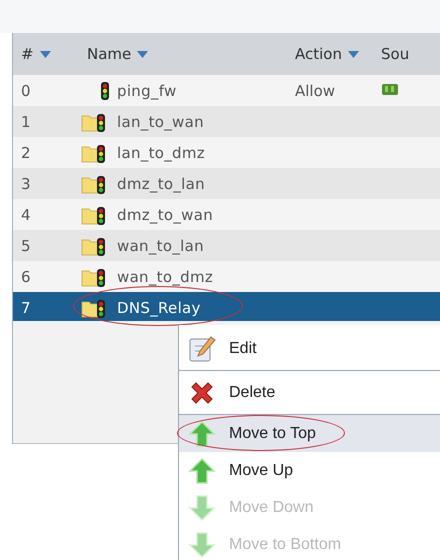  What do you see at coordinates (26, 307) in the screenshot?
I see `row-number: 7` at bounding box center [26, 307].